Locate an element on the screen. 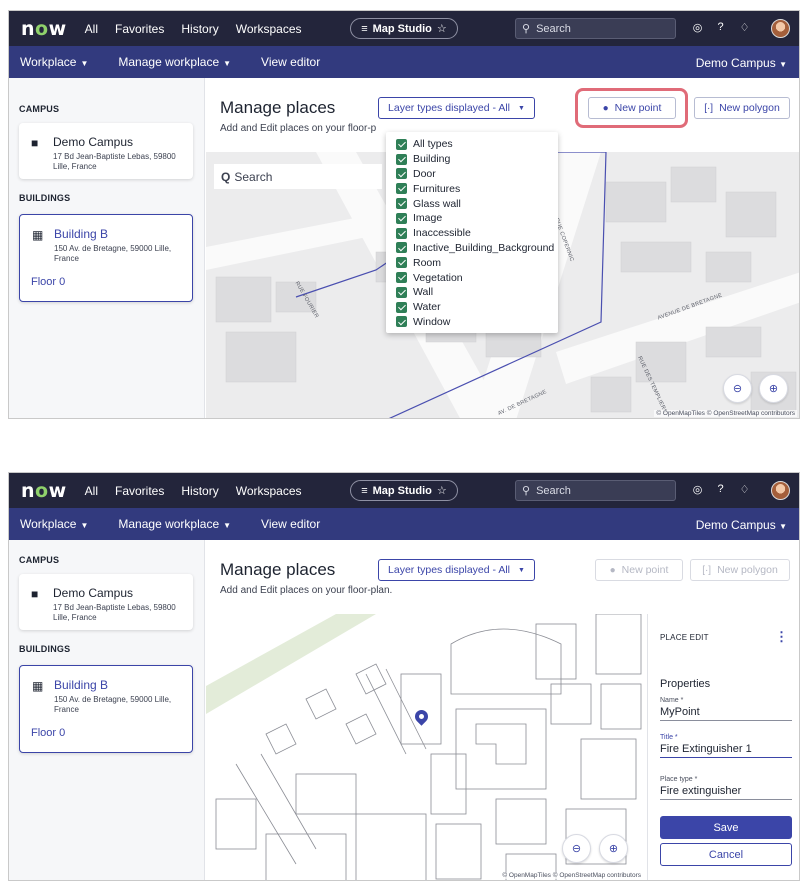  map-search-input: Q Search is located at coordinates (298, 176).